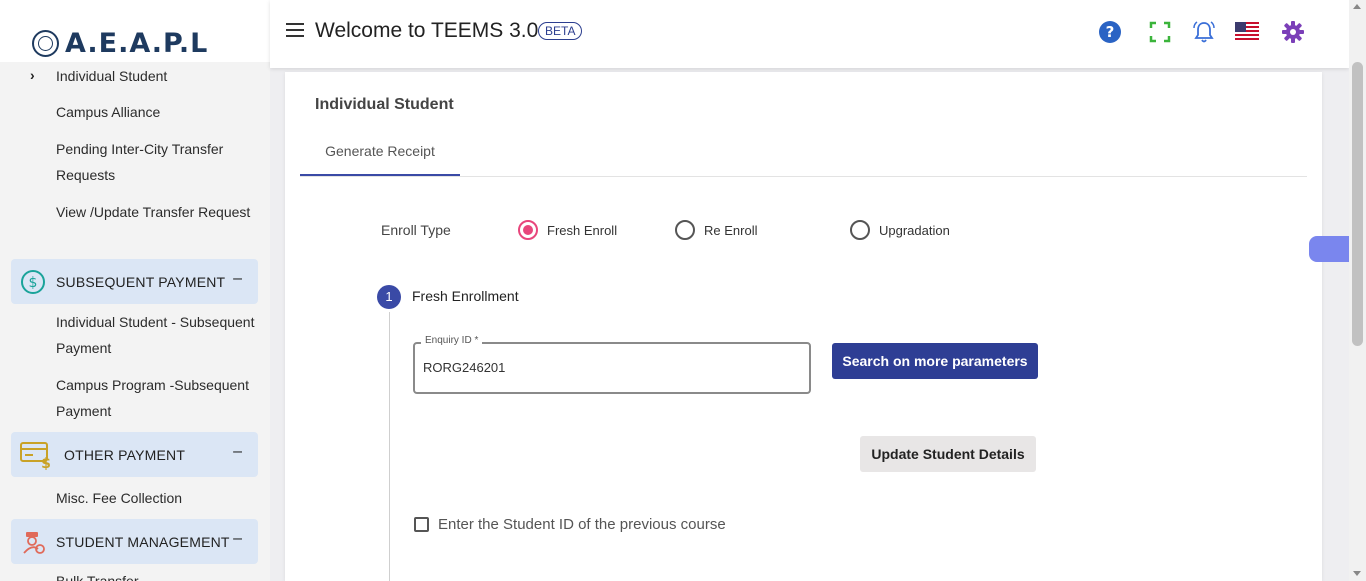 Image resolution: width=1366 pixels, height=581 pixels. What do you see at coordinates (416, 230) in the screenshot?
I see `enroll-type-label: Enroll Type` at bounding box center [416, 230].